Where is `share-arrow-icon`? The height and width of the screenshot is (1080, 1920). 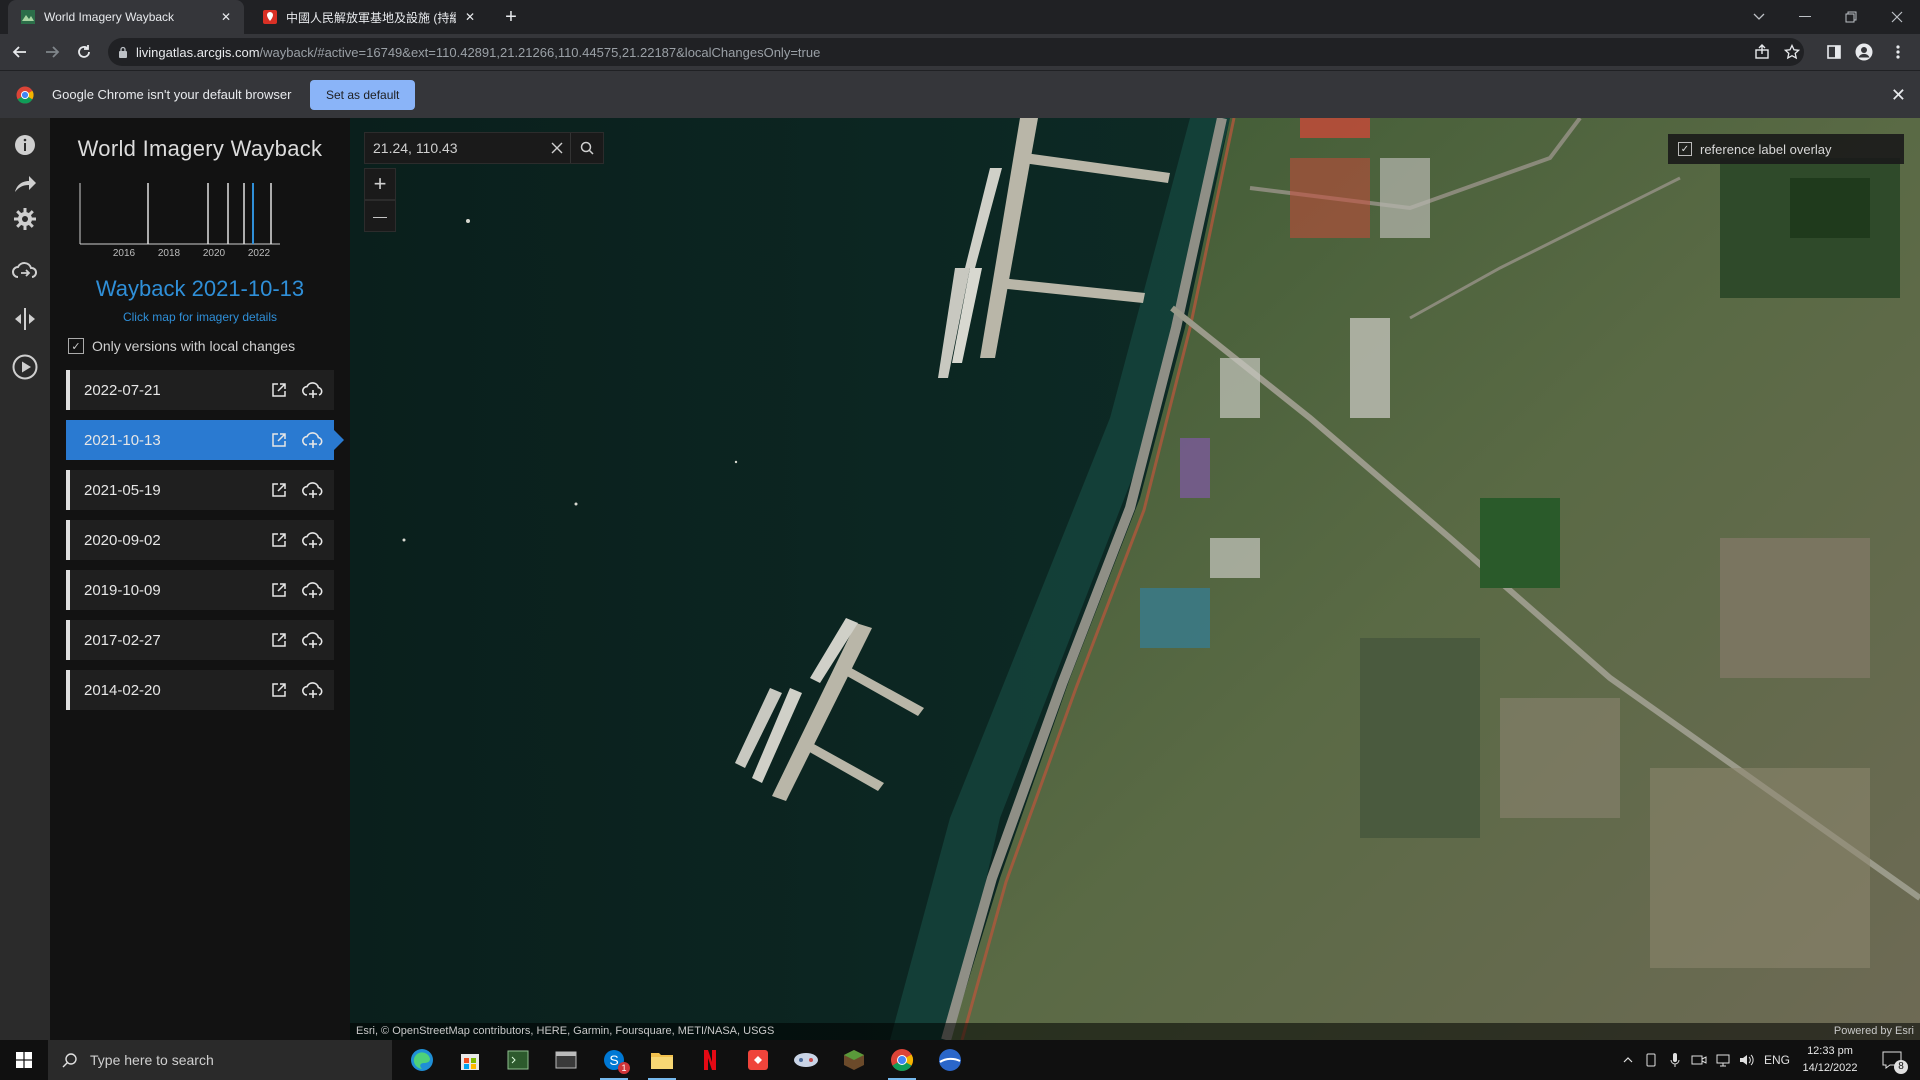 share-arrow-icon is located at coordinates (25, 184).